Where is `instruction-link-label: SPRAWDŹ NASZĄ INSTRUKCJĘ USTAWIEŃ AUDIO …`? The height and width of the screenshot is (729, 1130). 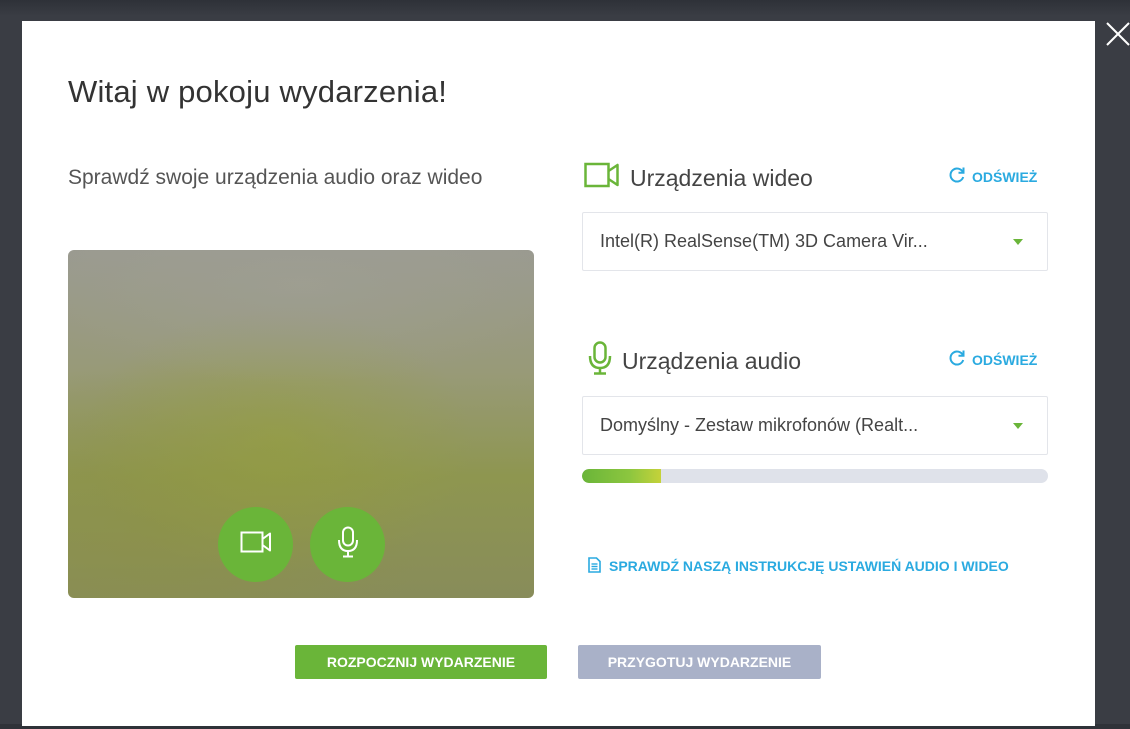 instruction-link-label: SPRAWDŹ NASZĄ INSTRUKCJĘ USTAWIEŃ AUDIO … is located at coordinates (809, 566).